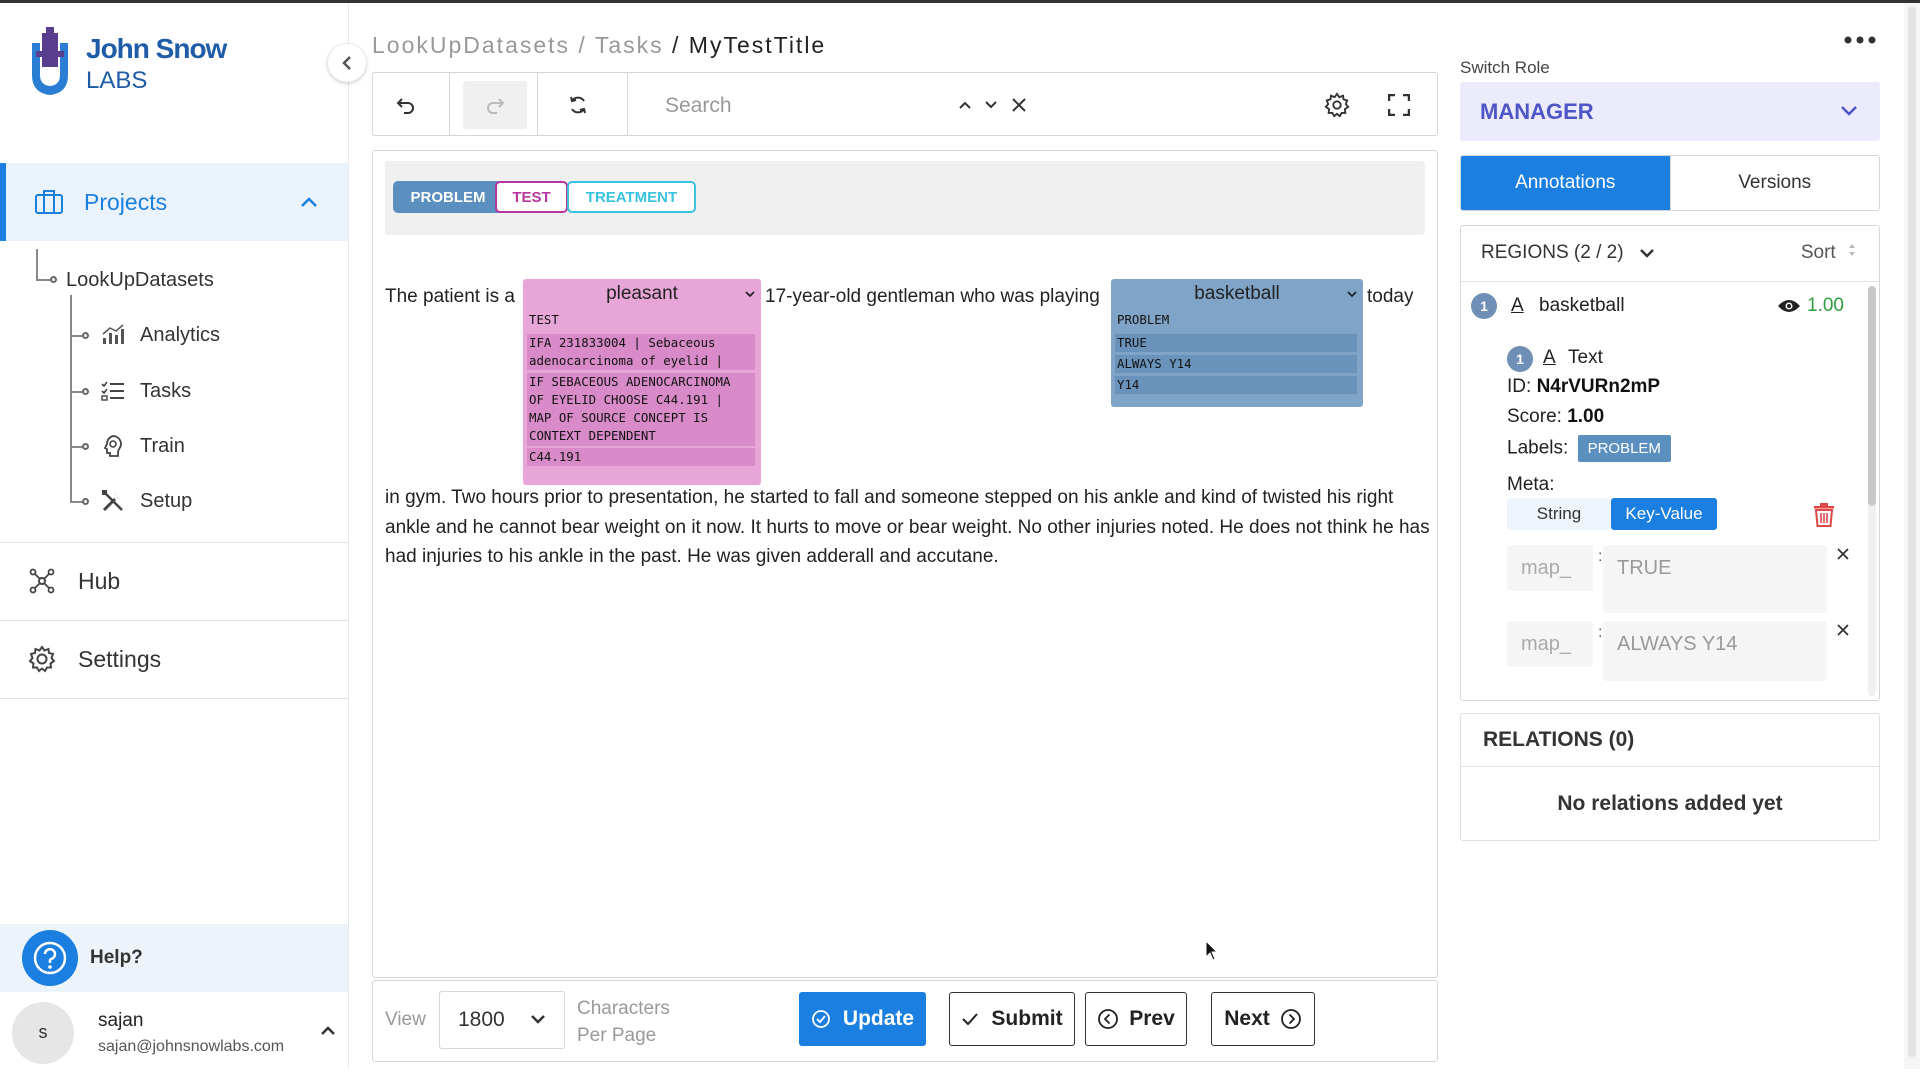 The width and height of the screenshot is (1920, 1072). I want to click on regions-scrollbar, so click(1872, 491).